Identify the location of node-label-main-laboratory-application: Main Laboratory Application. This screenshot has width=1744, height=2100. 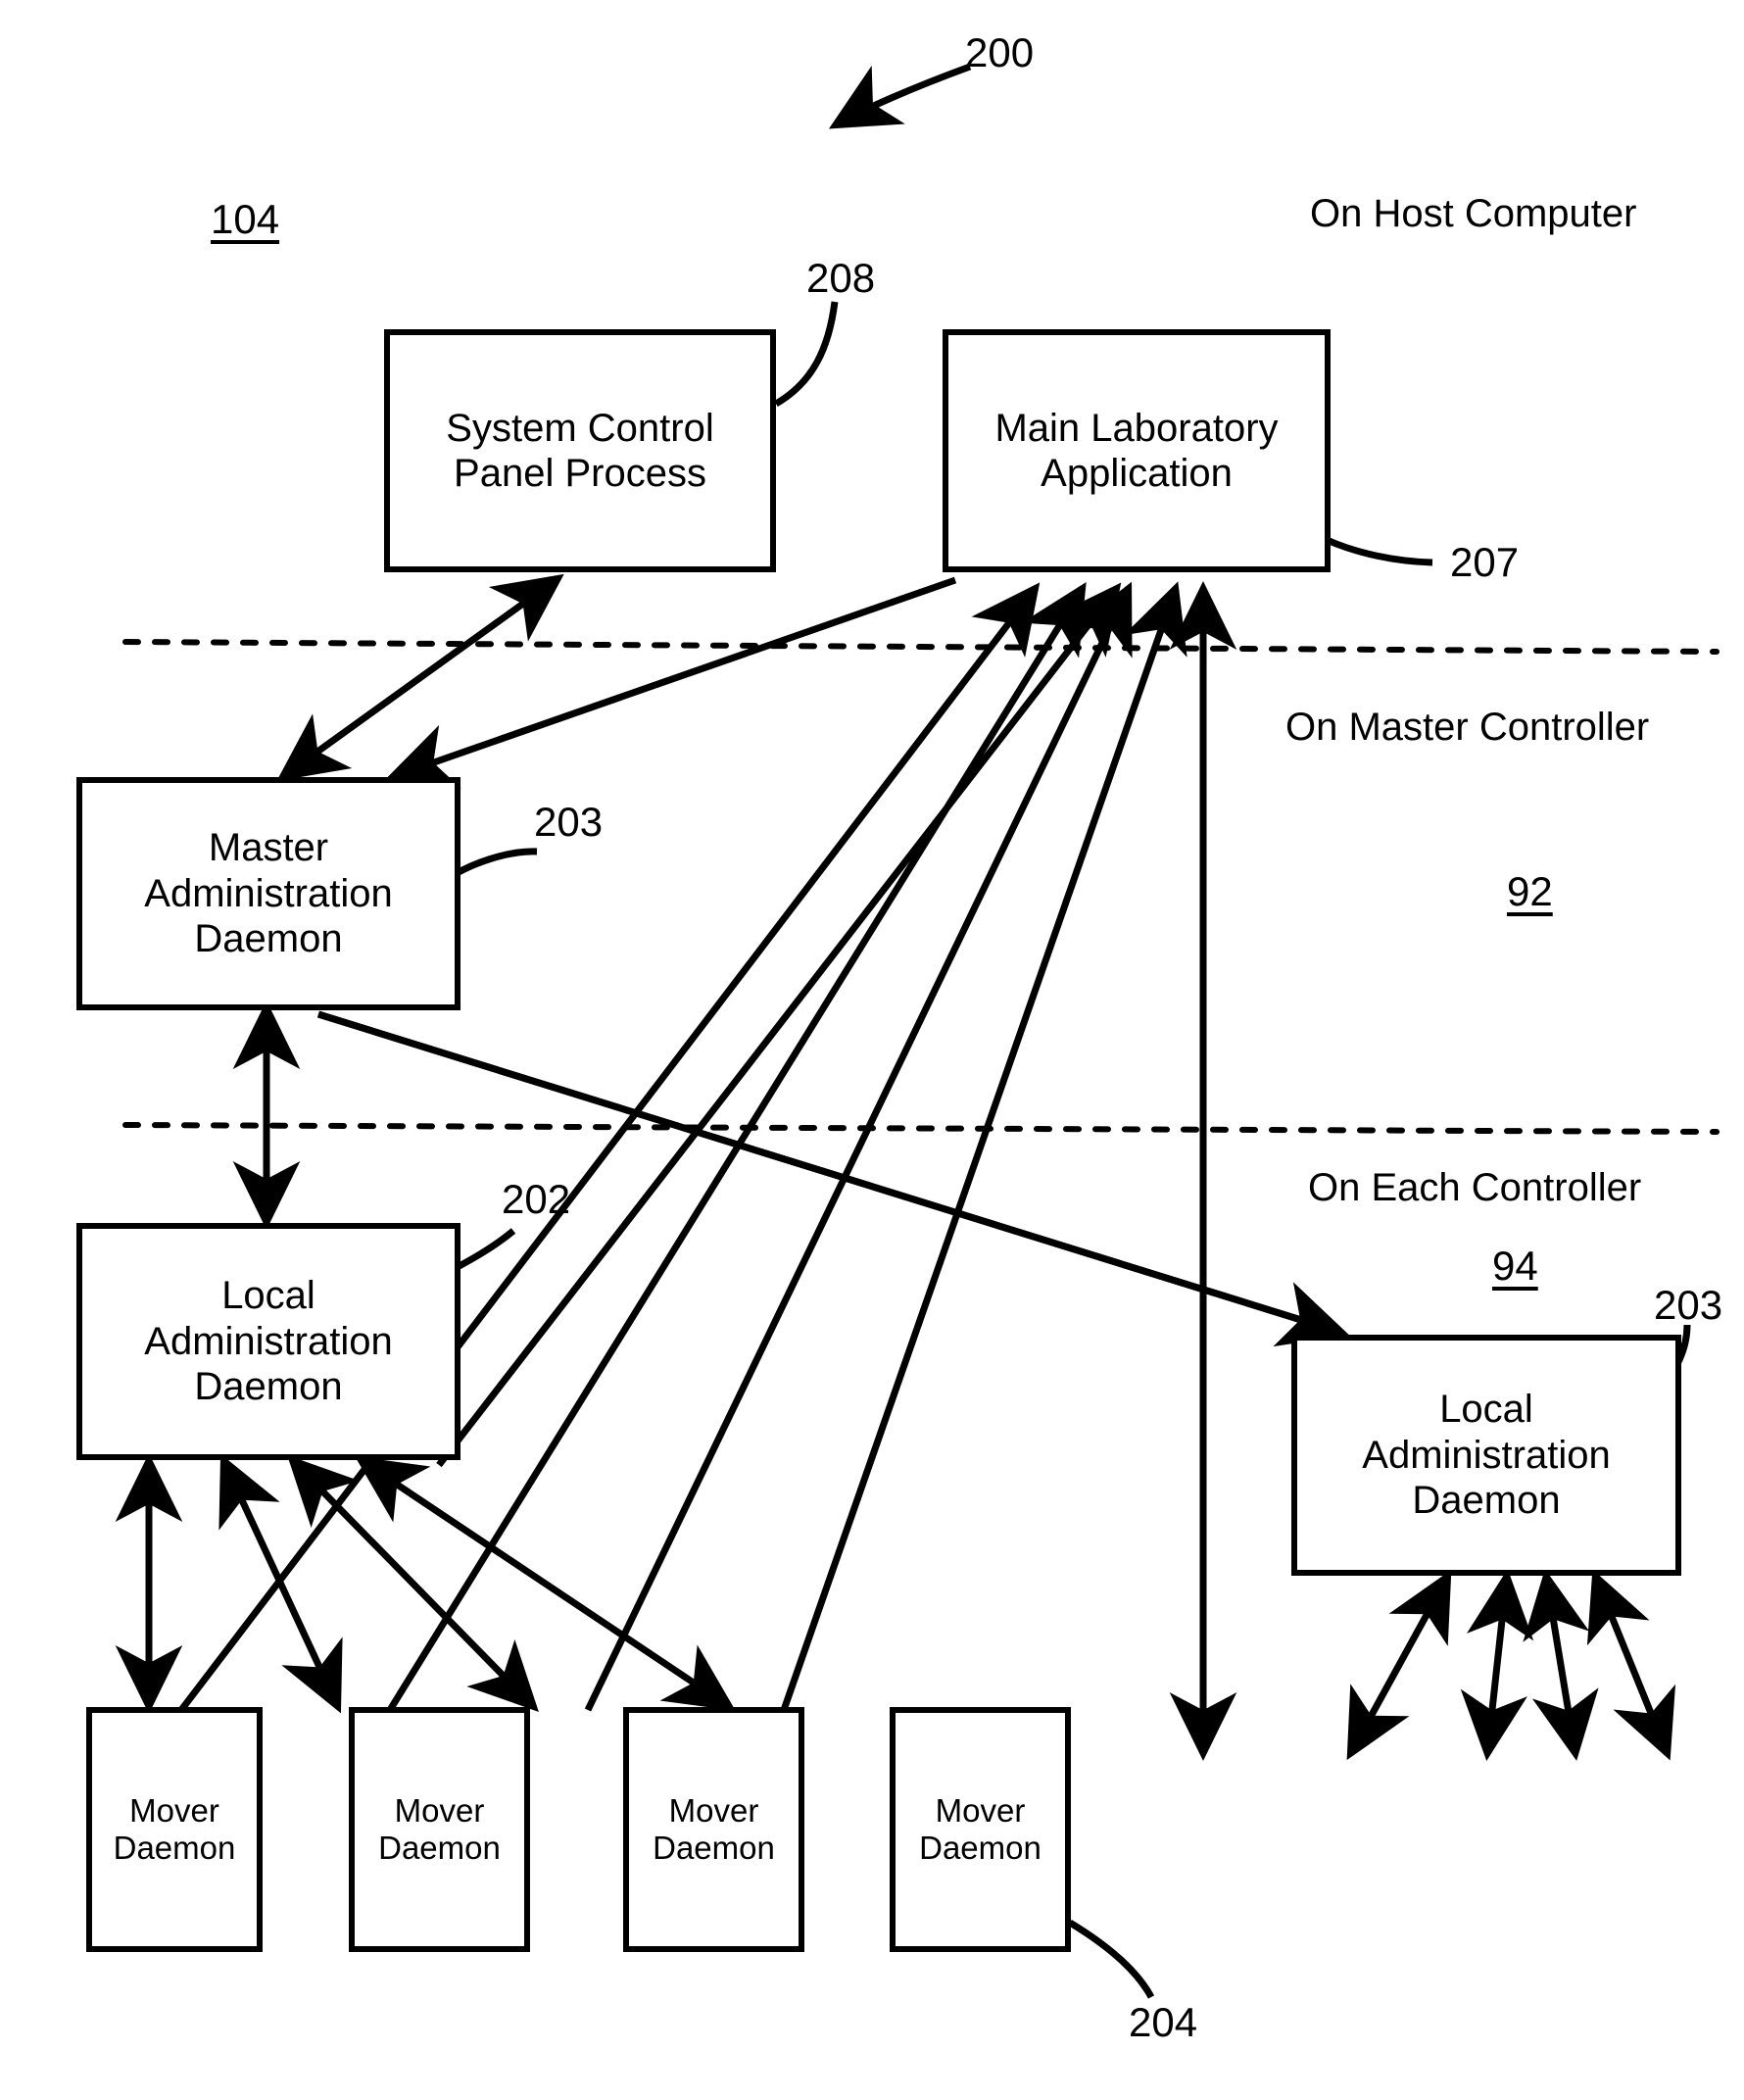
(1137, 450).